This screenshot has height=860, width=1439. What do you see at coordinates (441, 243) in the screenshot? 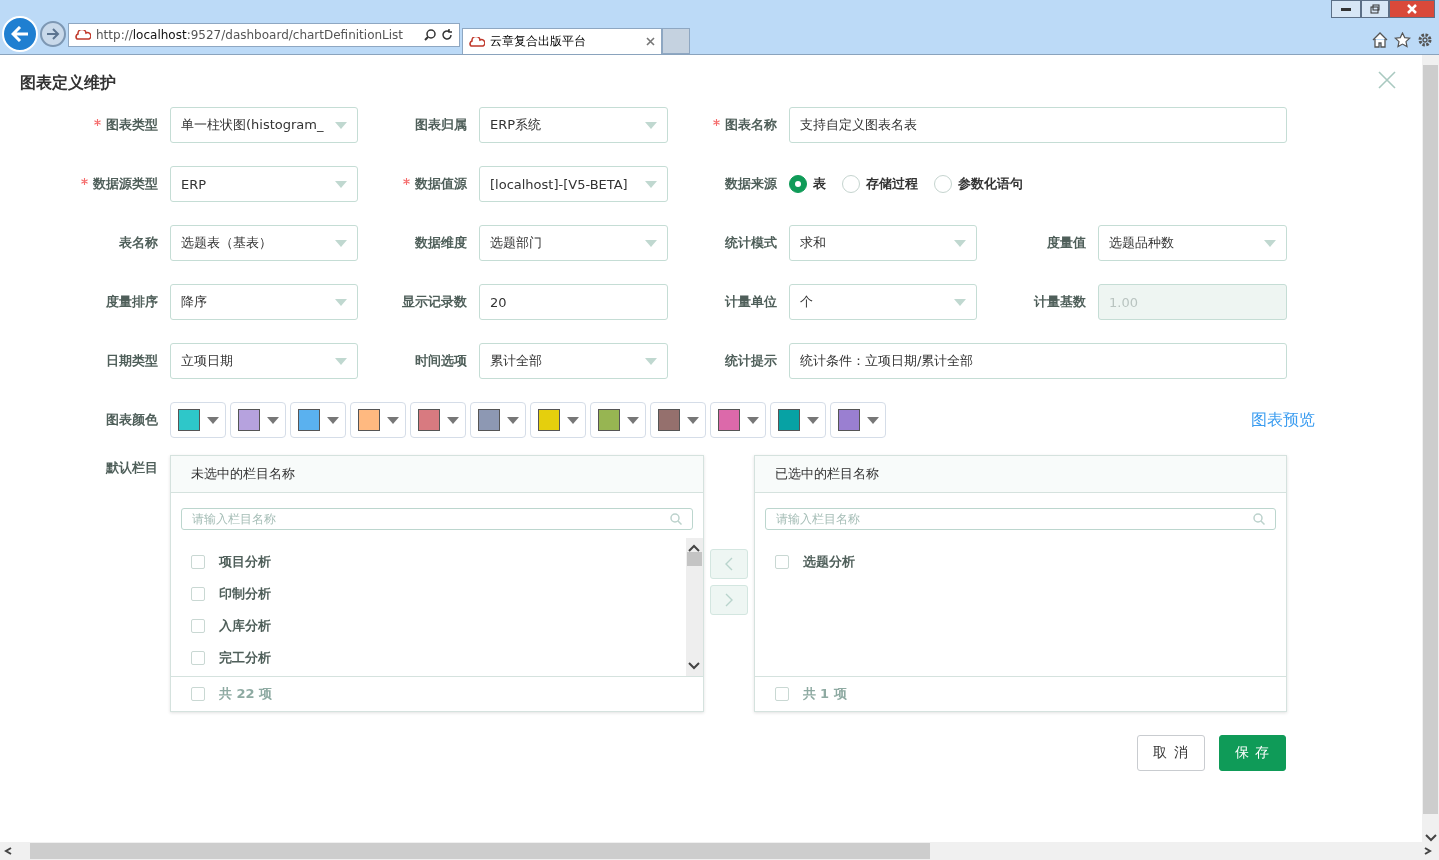
I see `field-label: 数据维度` at bounding box center [441, 243].